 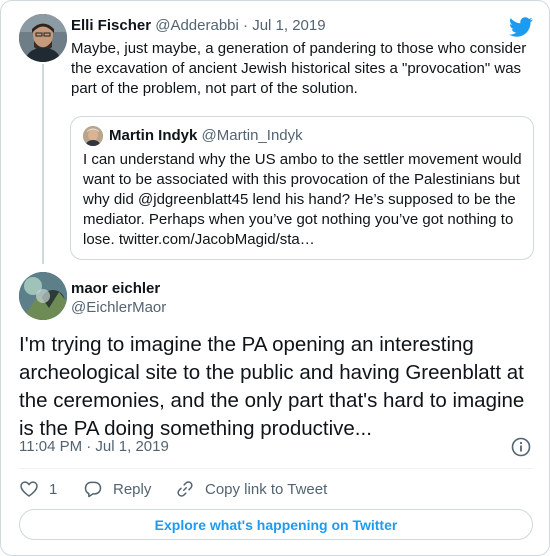 I want to click on copy-link-button: Copy link to Tweet, so click(x=251, y=489).